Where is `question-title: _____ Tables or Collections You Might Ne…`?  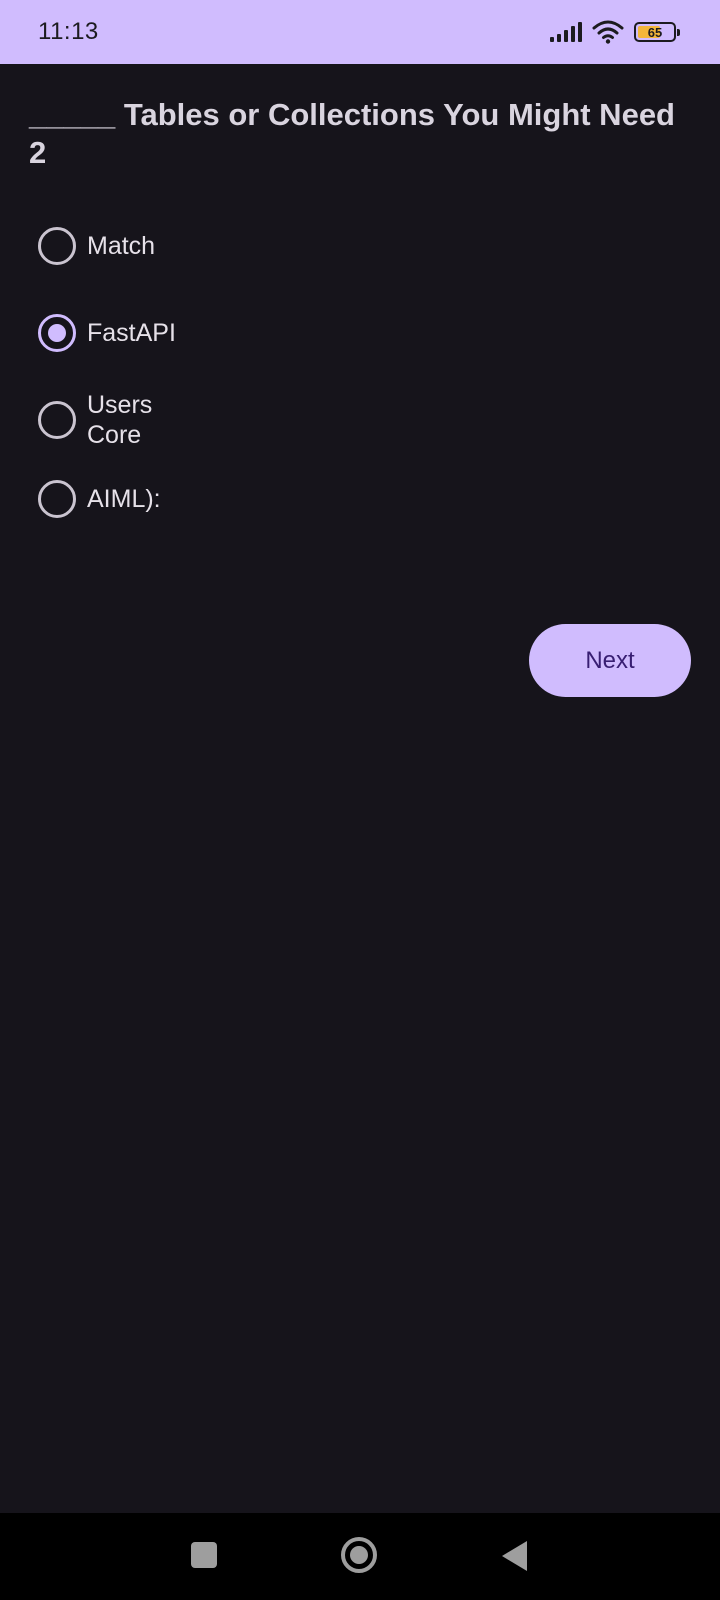
question-title: _____ Tables or Collections You Might Ne… is located at coordinates (352, 133).